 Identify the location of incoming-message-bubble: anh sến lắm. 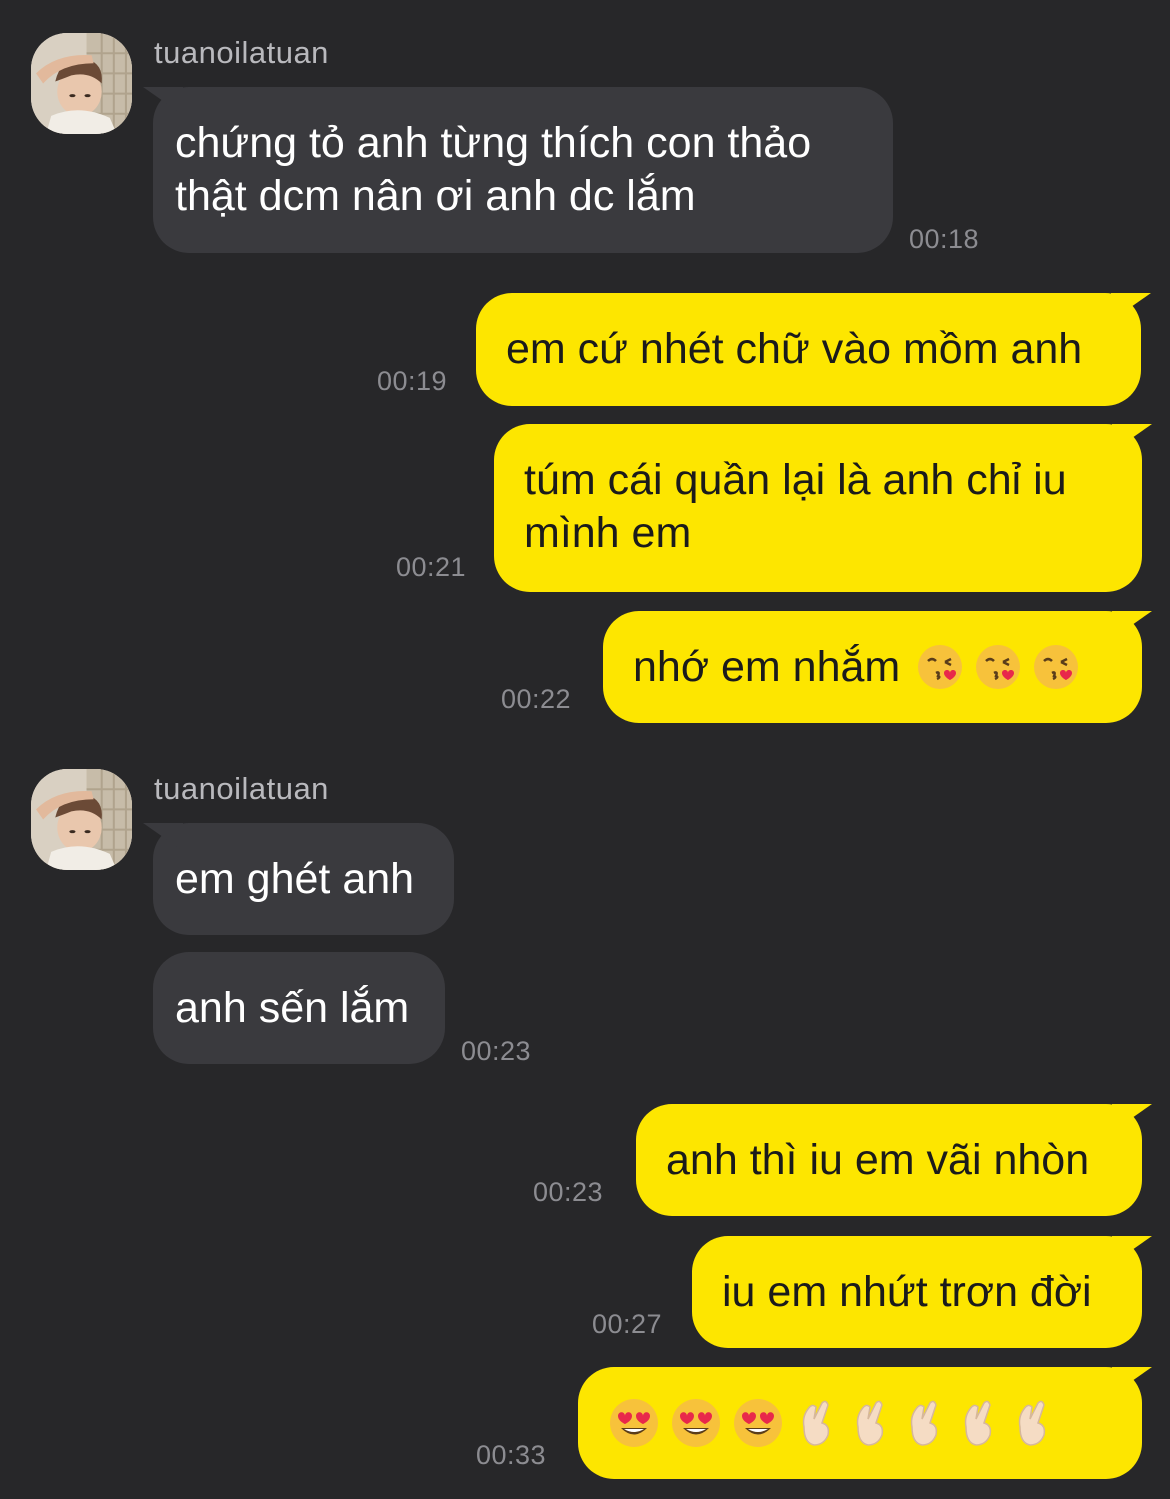
(299, 1008).